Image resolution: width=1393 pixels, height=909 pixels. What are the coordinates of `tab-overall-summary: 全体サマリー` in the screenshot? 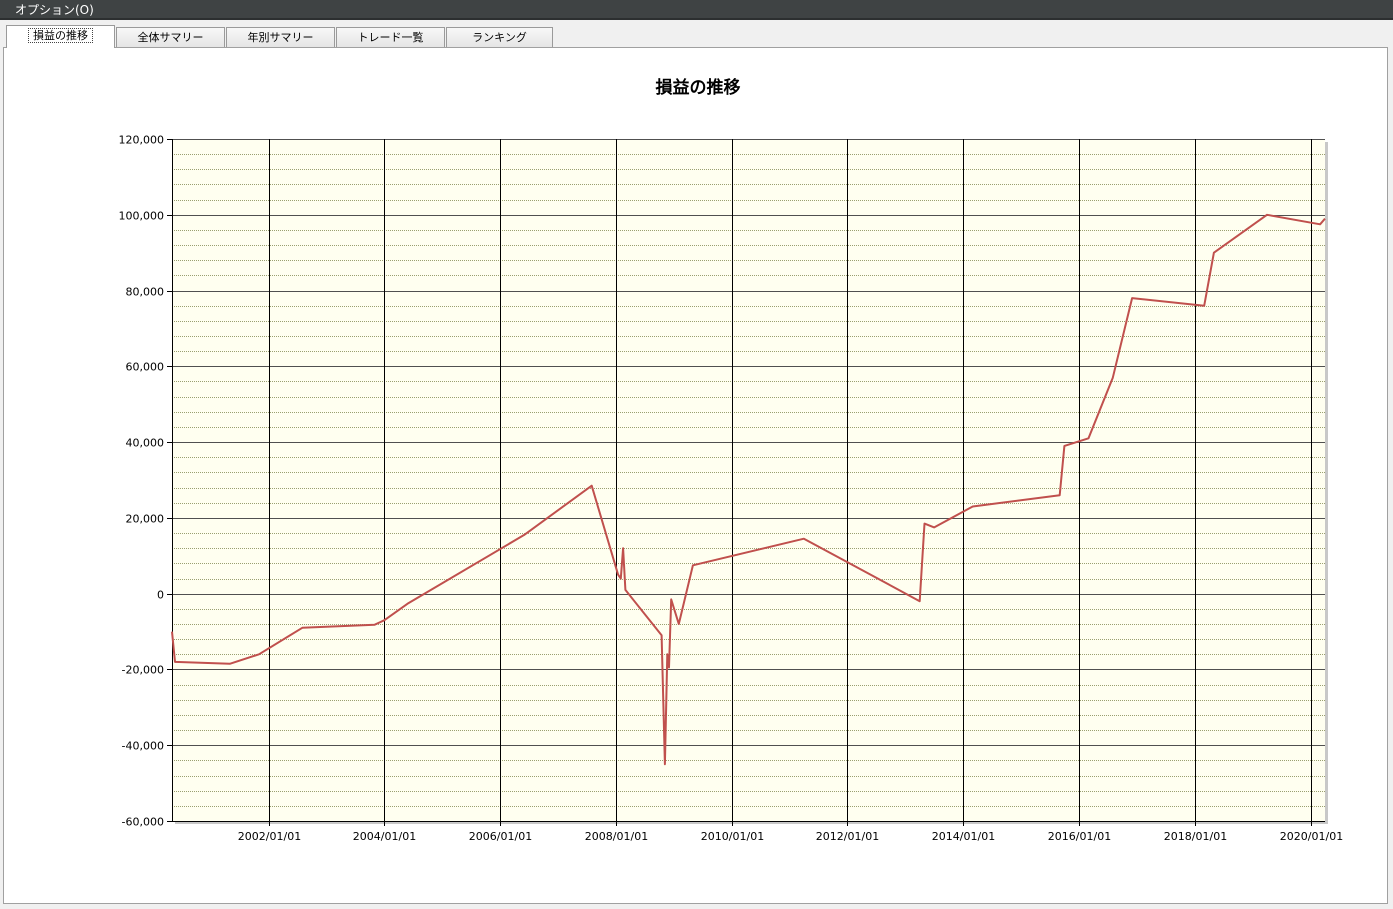 It's located at (170, 37).